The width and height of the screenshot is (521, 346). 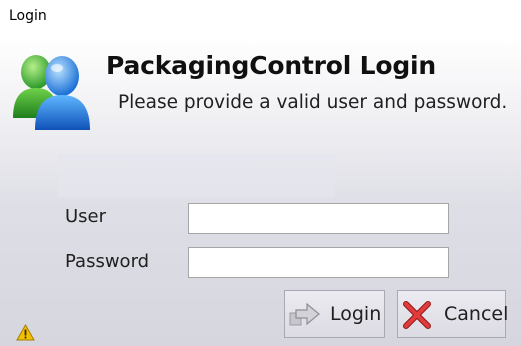 I want to click on password-label: Password, so click(x=107, y=261).